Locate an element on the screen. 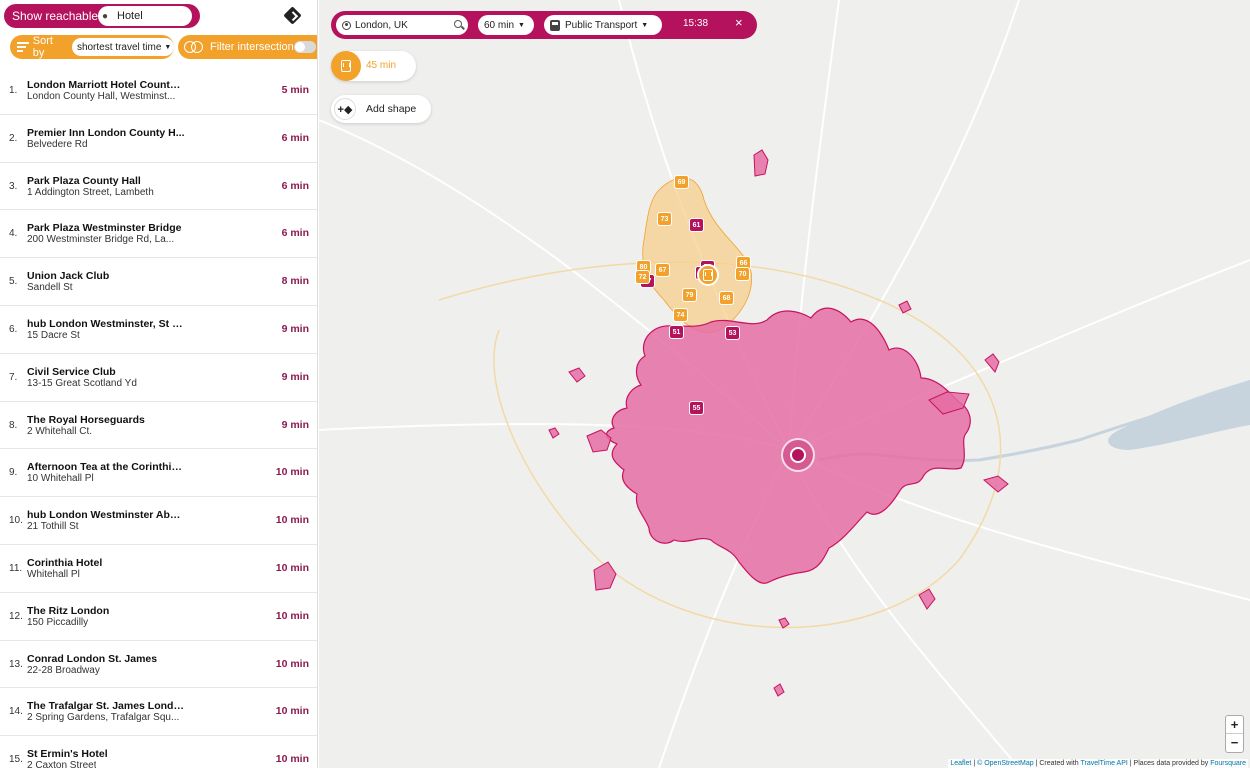 Image resolution: width=1250 pixels, height=768 pixels. shape-45min-chip: 45 min is located at coordinates (373, 66).